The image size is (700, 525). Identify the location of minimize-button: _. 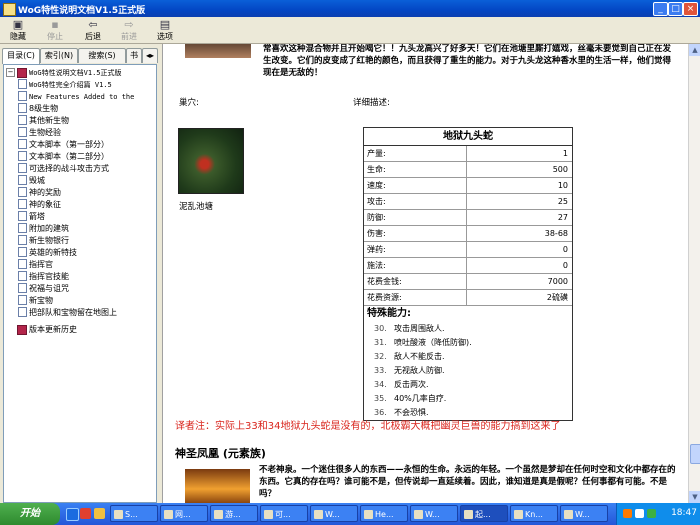
(660, 9).